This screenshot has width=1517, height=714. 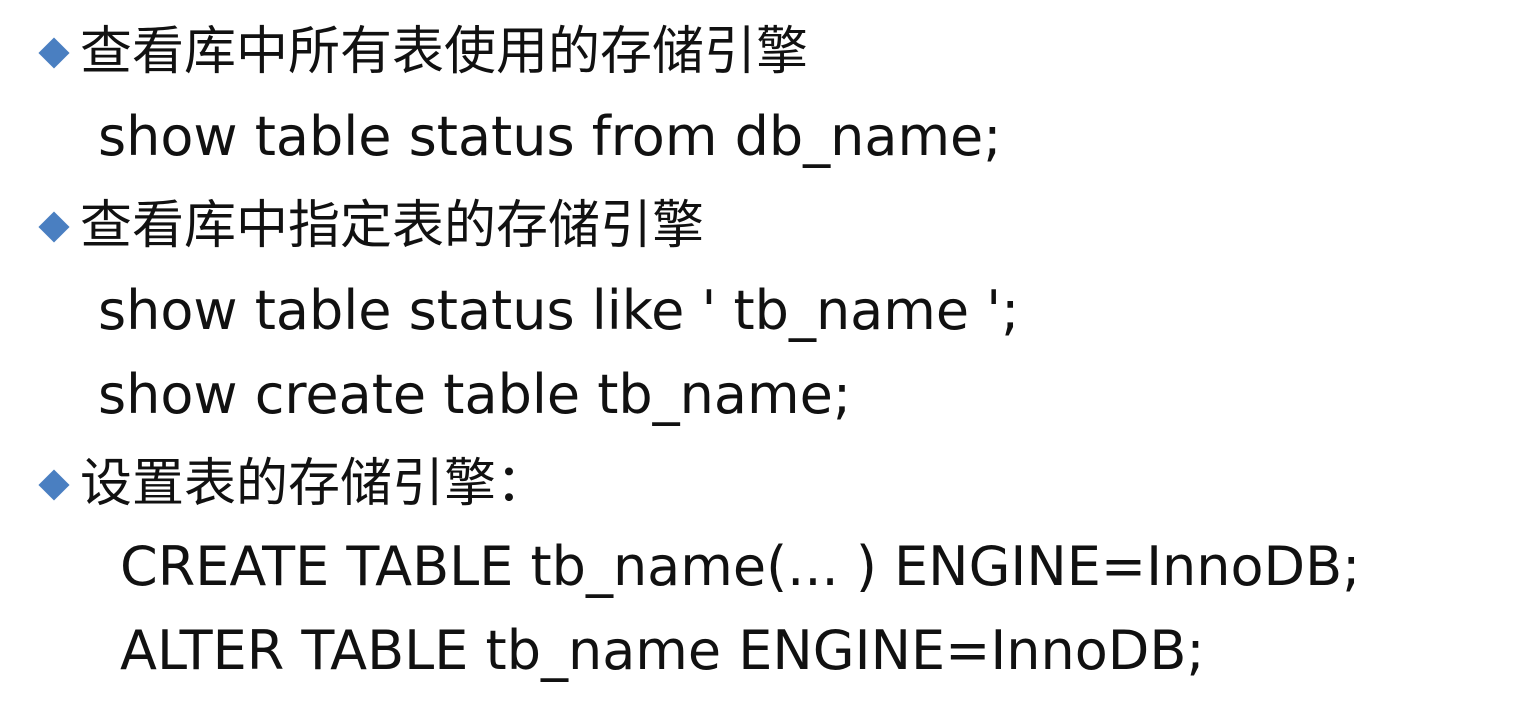 I want to click on command-line: show table status from db_name;, so click(x=550, y=136).